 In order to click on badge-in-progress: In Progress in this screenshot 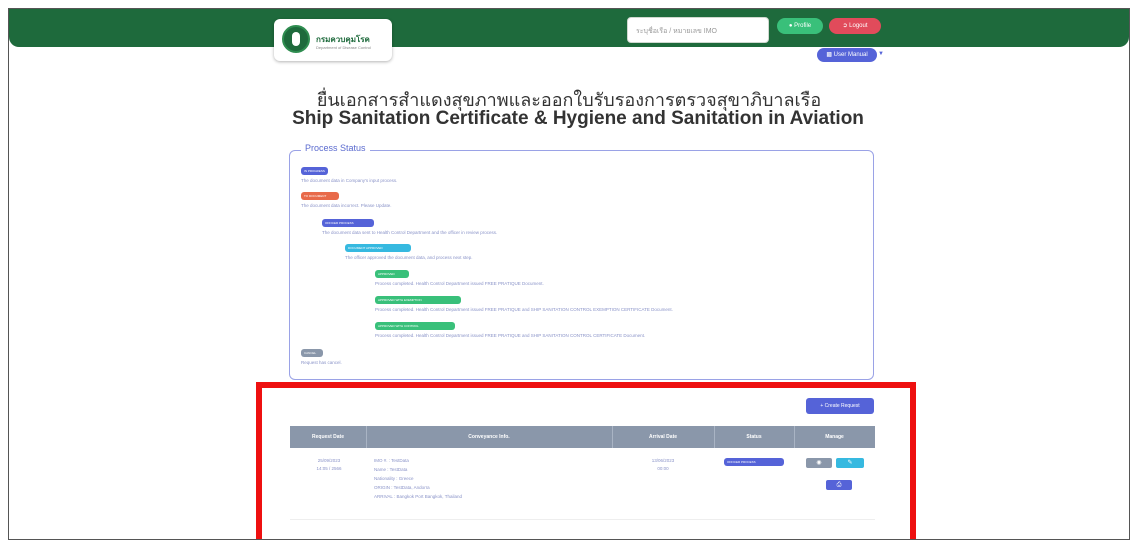, I will do `click(314, 171)`.